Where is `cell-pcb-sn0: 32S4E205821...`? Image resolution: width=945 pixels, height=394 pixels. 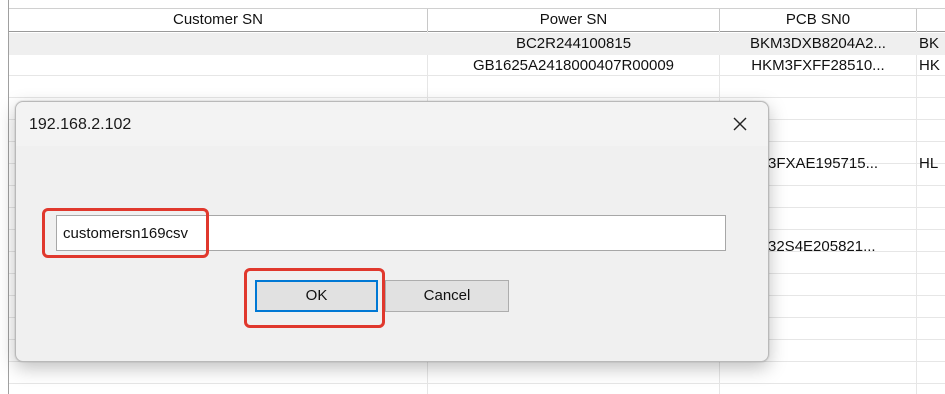 cell-pcb-sn0: 32S4E205821... is located at coordinates (822, 246).